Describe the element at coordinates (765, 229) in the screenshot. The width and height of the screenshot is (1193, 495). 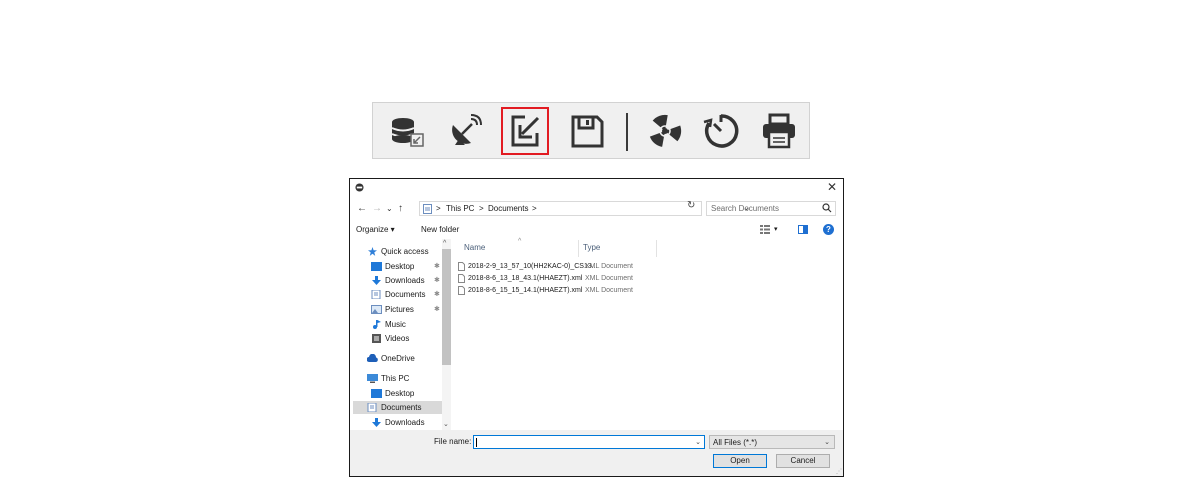
I see `view-options-icon` at that location.